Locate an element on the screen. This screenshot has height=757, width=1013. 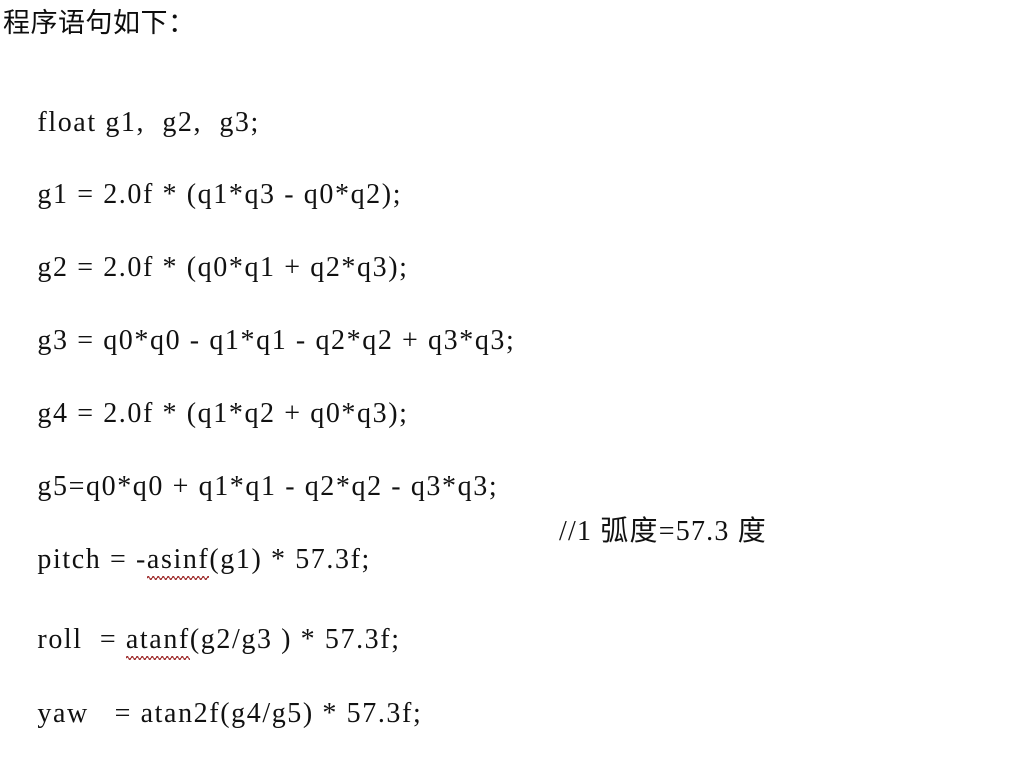
code-text-g5: g5=q0*q0 + q1*q1 - q2*q2 - q3*q3; is located at coordinates (268, 486).